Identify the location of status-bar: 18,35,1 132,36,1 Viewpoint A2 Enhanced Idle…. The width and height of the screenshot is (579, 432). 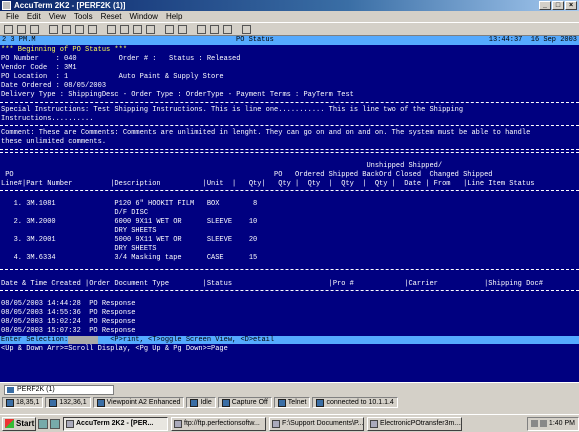
(289, 402).